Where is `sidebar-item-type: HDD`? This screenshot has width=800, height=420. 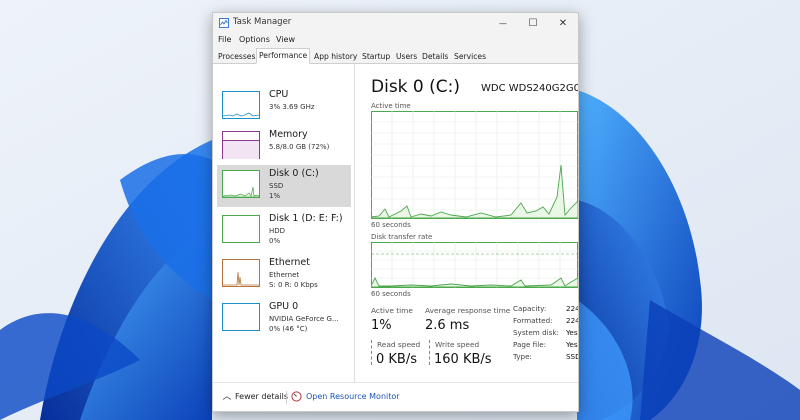
sidebar-item-type: HDD is located at coordinates (277, 231).